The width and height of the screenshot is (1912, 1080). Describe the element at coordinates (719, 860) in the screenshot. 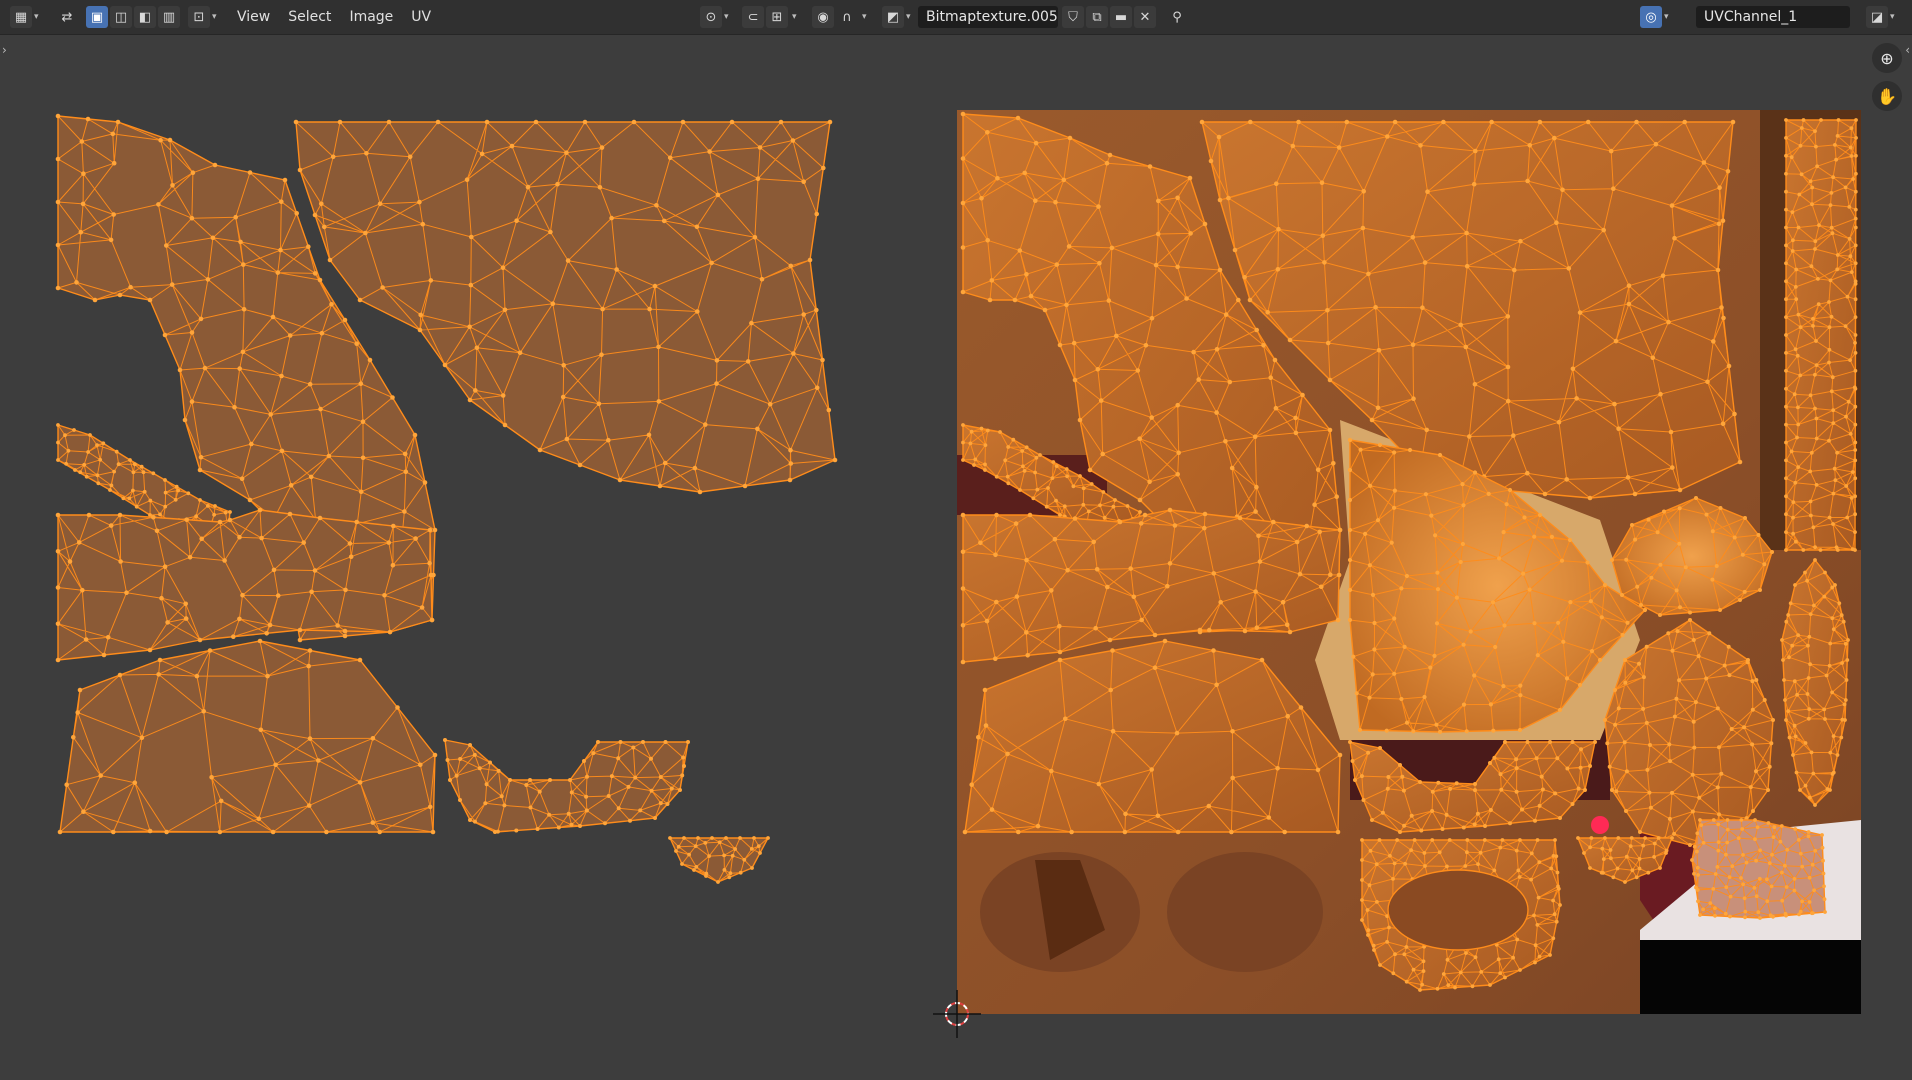

I see `uv-island-tab` at that location.